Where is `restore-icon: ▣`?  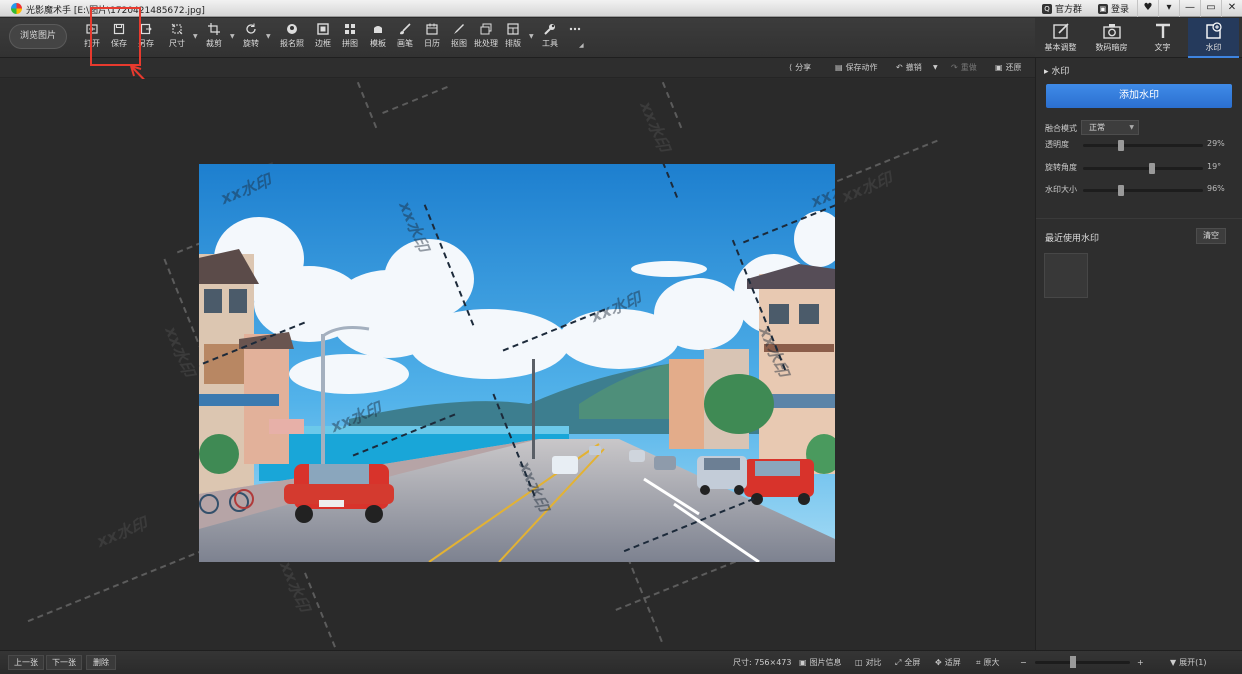
restore-icon: ▣ is located at coordinates (999, 67).